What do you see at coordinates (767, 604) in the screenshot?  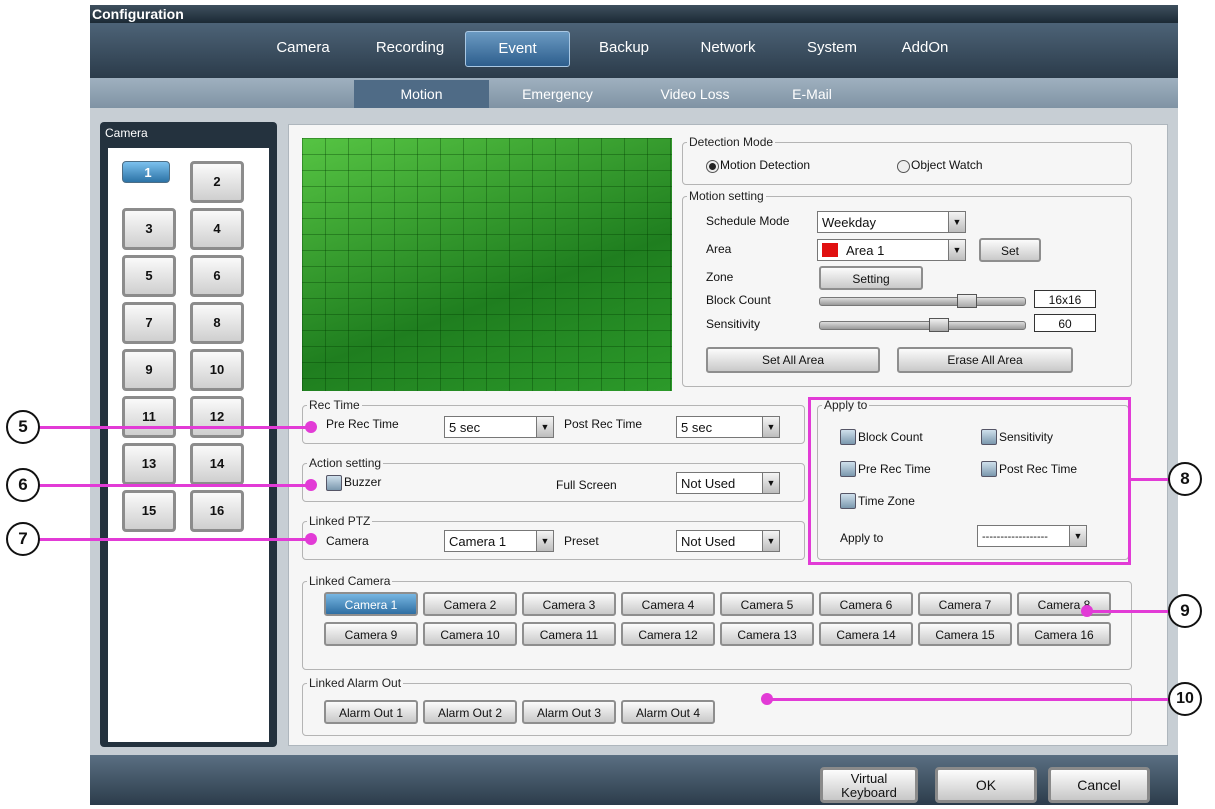 I see `linked-camera-5: Camera 5` at bounding box center [767, 604].